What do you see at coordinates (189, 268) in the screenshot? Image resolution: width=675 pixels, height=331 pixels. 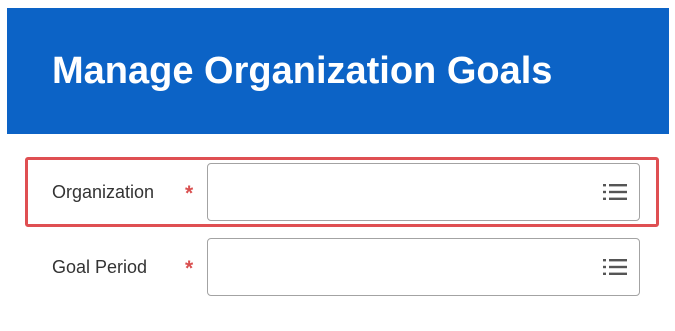 I see `goal-period-required-marker: *` at bounding box center [189, 268].